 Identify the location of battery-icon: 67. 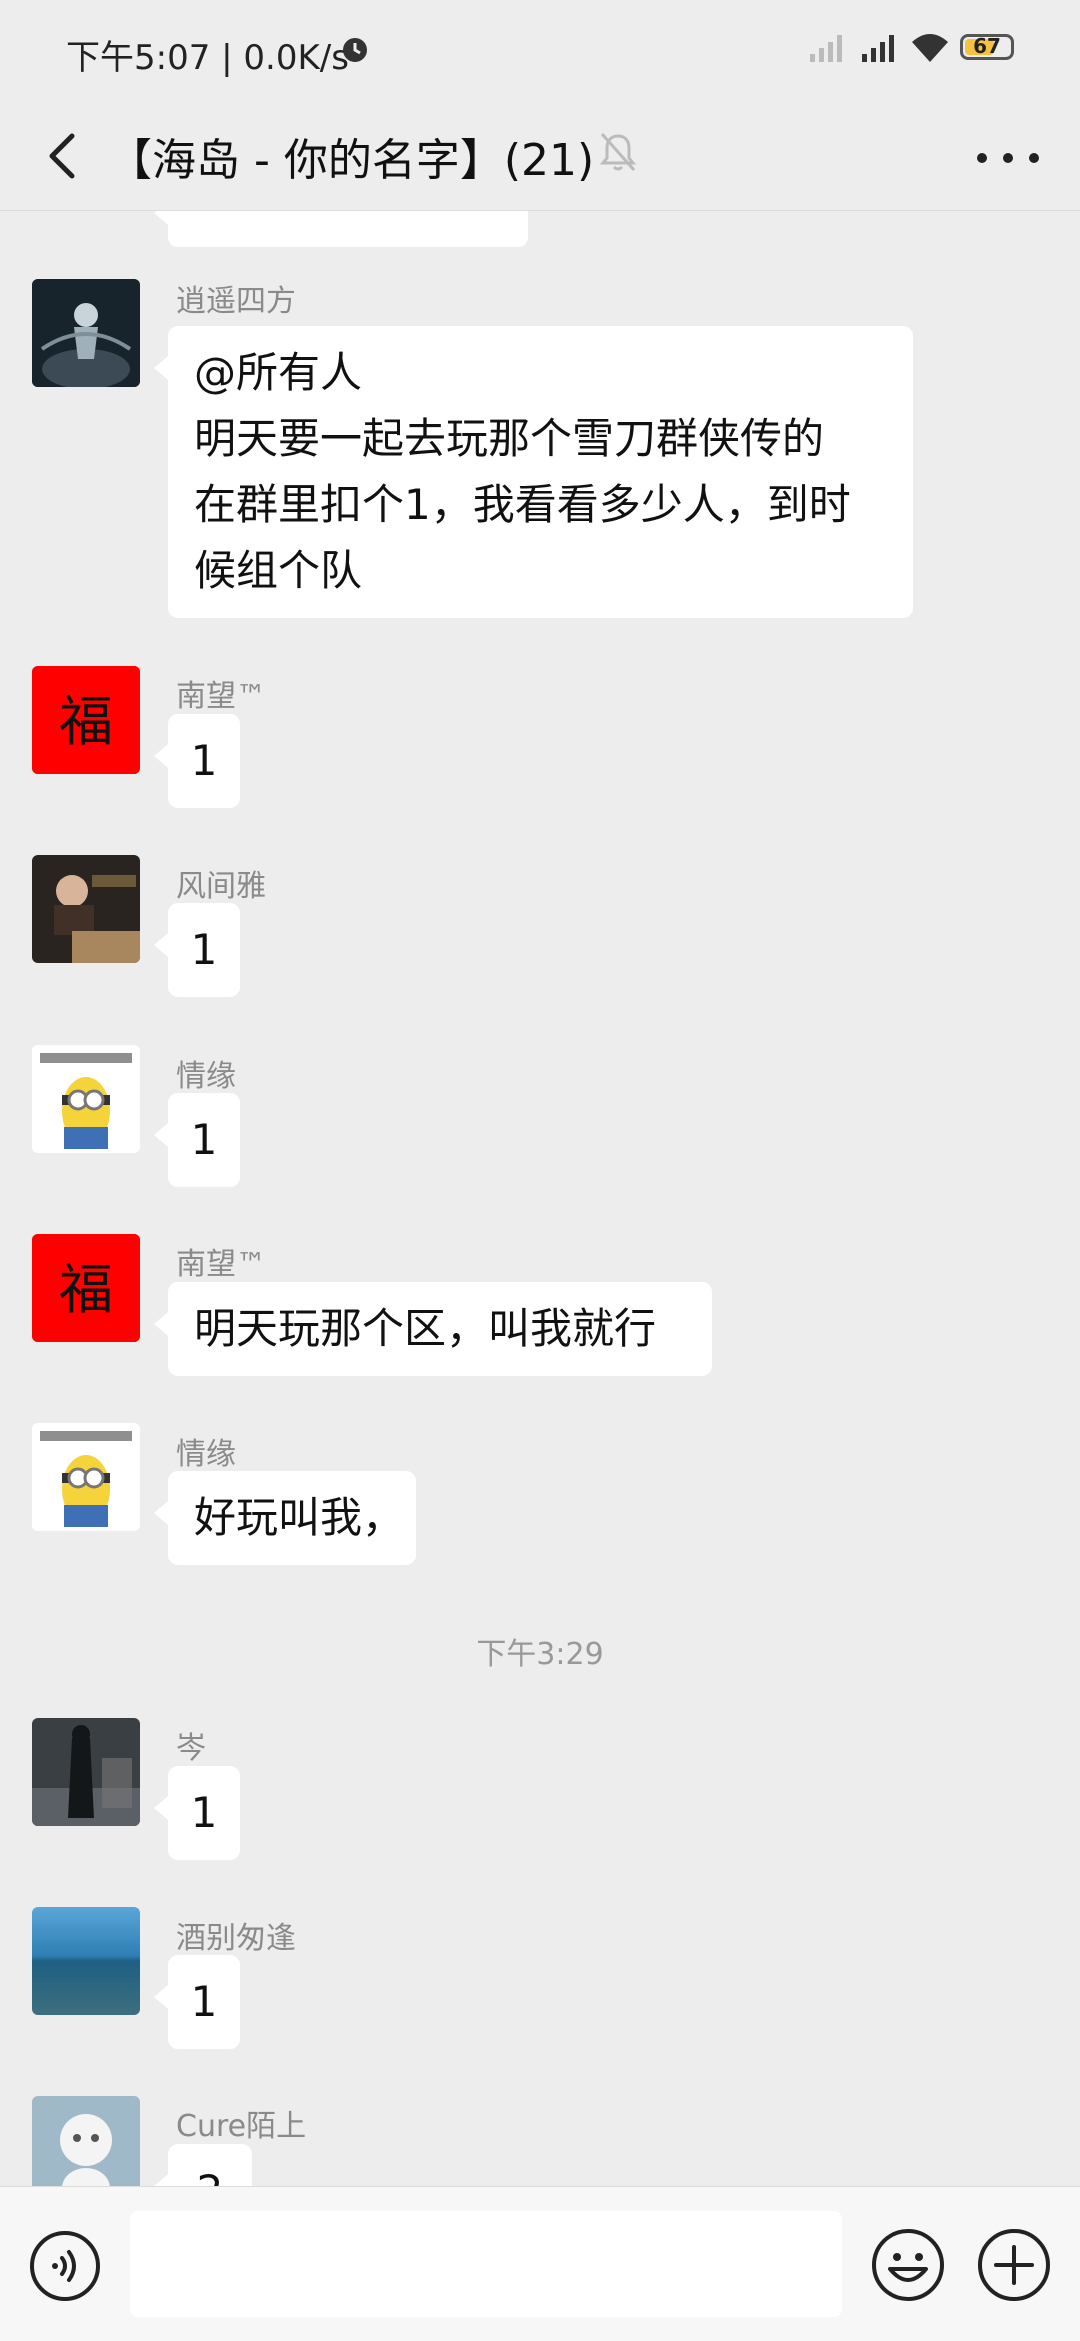
(987, 47).